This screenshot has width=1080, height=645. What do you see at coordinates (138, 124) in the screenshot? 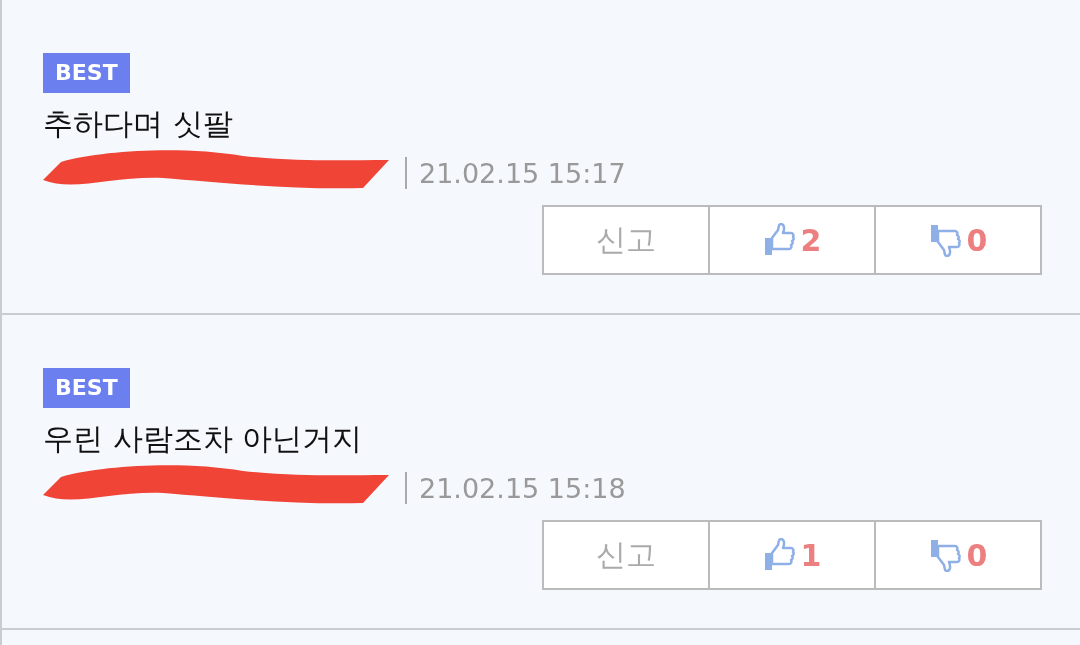
I see `comment-text: 추하다며 싯팔` at bounding box center [138, 124].